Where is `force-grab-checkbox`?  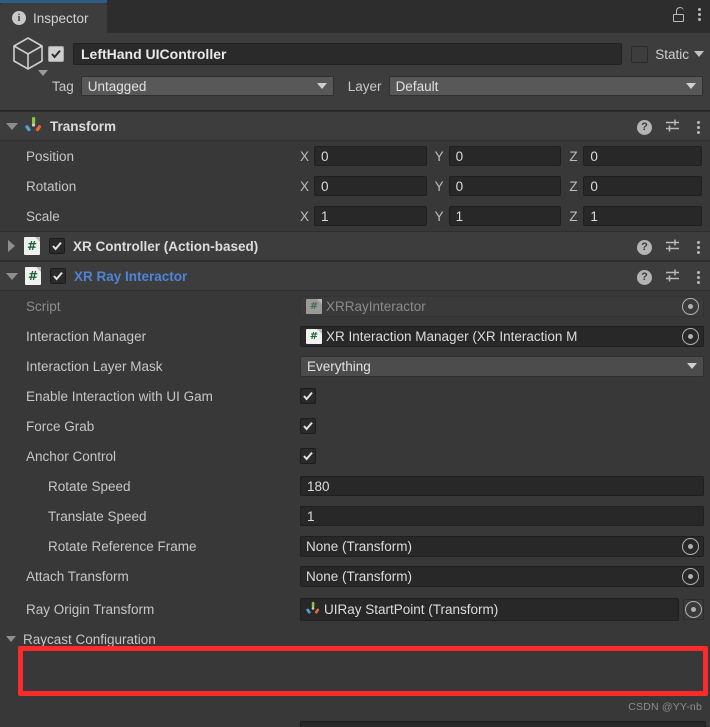 force-grab-checkbox is located at coordinates (308, 426).